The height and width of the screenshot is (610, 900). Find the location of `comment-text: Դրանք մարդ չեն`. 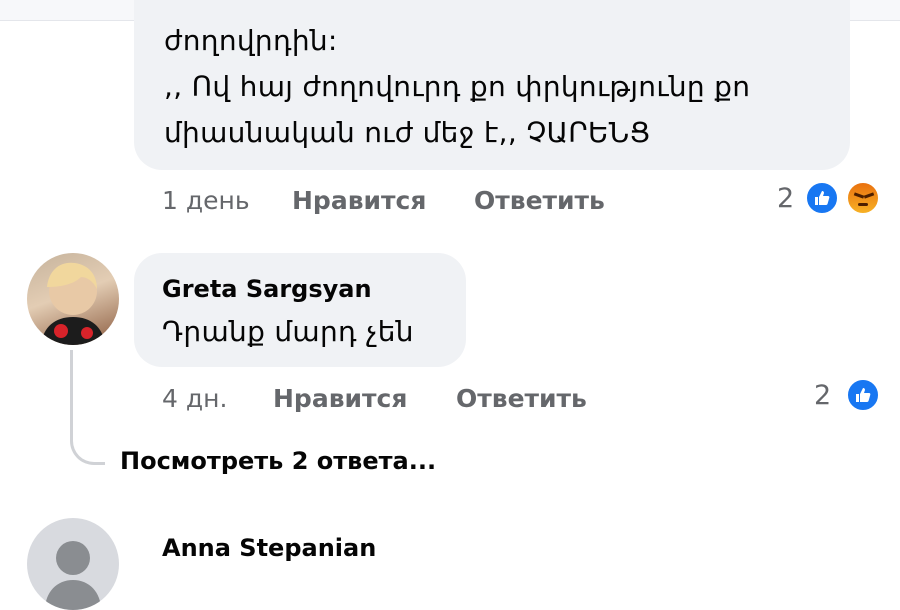

comment-text: Դրանք մարդ չեն is located at coordinates (288, 331).